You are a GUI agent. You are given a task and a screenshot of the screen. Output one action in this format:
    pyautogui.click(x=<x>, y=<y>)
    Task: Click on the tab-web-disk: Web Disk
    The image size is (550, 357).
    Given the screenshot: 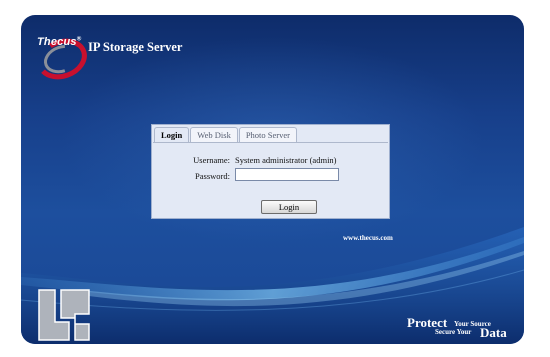 What is the action you would take?
    pyautogui.click(x=214, y=134)
    